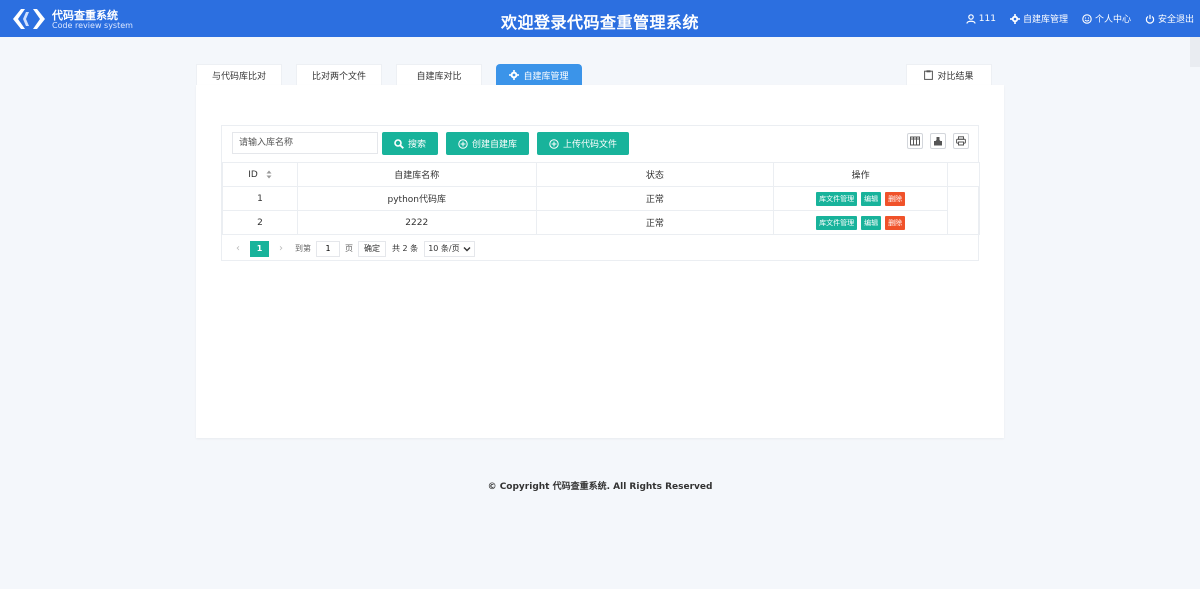 Image resolution: width=1200 pixels, height=589 pixels. Describe the element at coordinates (260, 222) in the screenshot. I see `cell-id: 2` at that location.